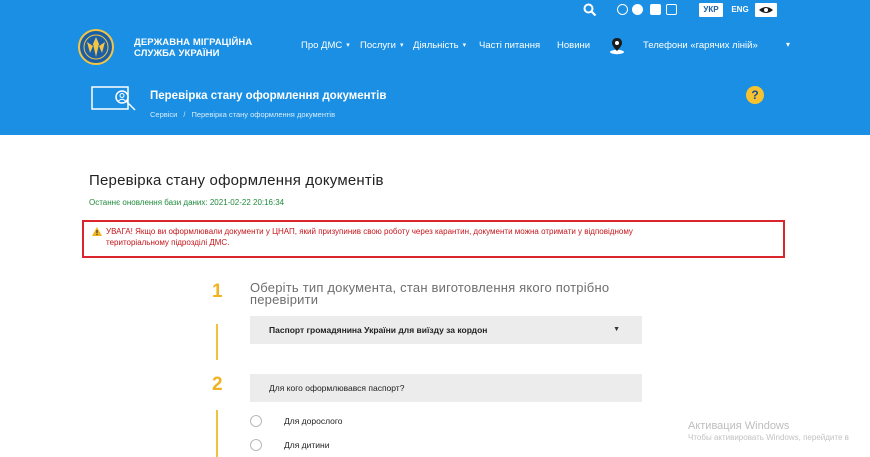  Describe the element at coordinates (236, 180) in the screenshot. I see `page-title: Перевірка стану оформлення документів` at that location.